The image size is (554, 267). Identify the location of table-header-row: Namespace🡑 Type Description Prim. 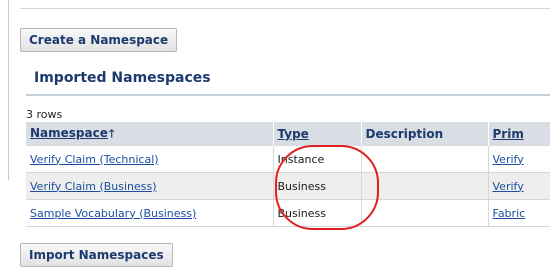
(290, 134).